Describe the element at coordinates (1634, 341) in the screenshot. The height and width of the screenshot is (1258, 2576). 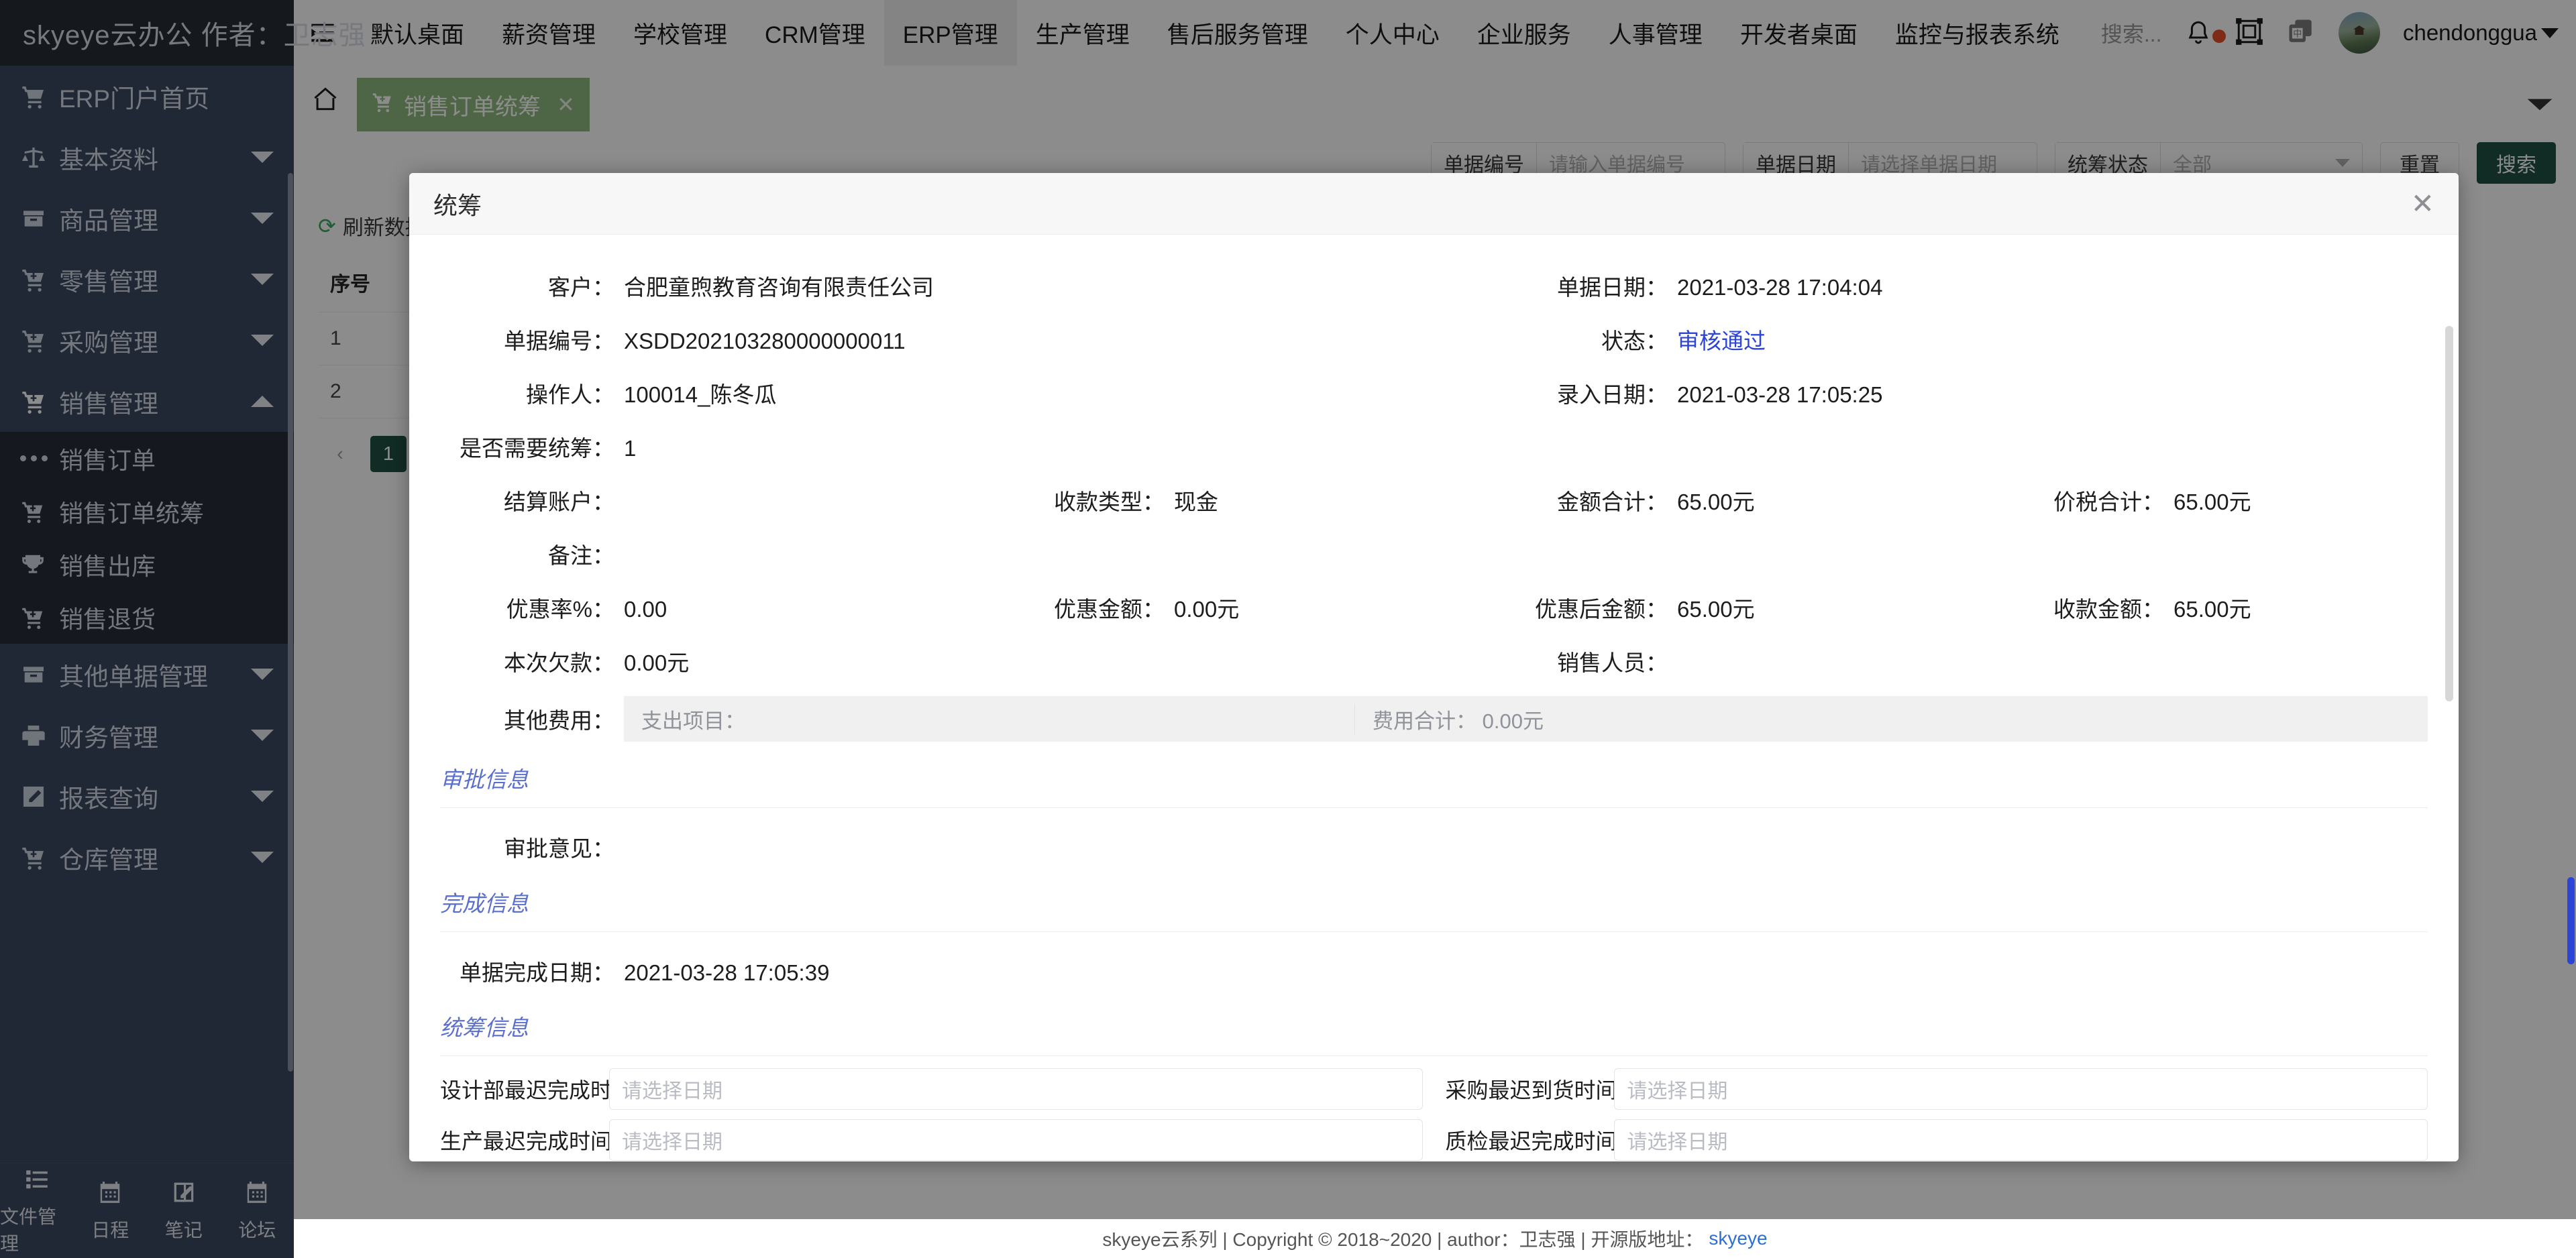
I see `field-status-label: 状态：` at that location.